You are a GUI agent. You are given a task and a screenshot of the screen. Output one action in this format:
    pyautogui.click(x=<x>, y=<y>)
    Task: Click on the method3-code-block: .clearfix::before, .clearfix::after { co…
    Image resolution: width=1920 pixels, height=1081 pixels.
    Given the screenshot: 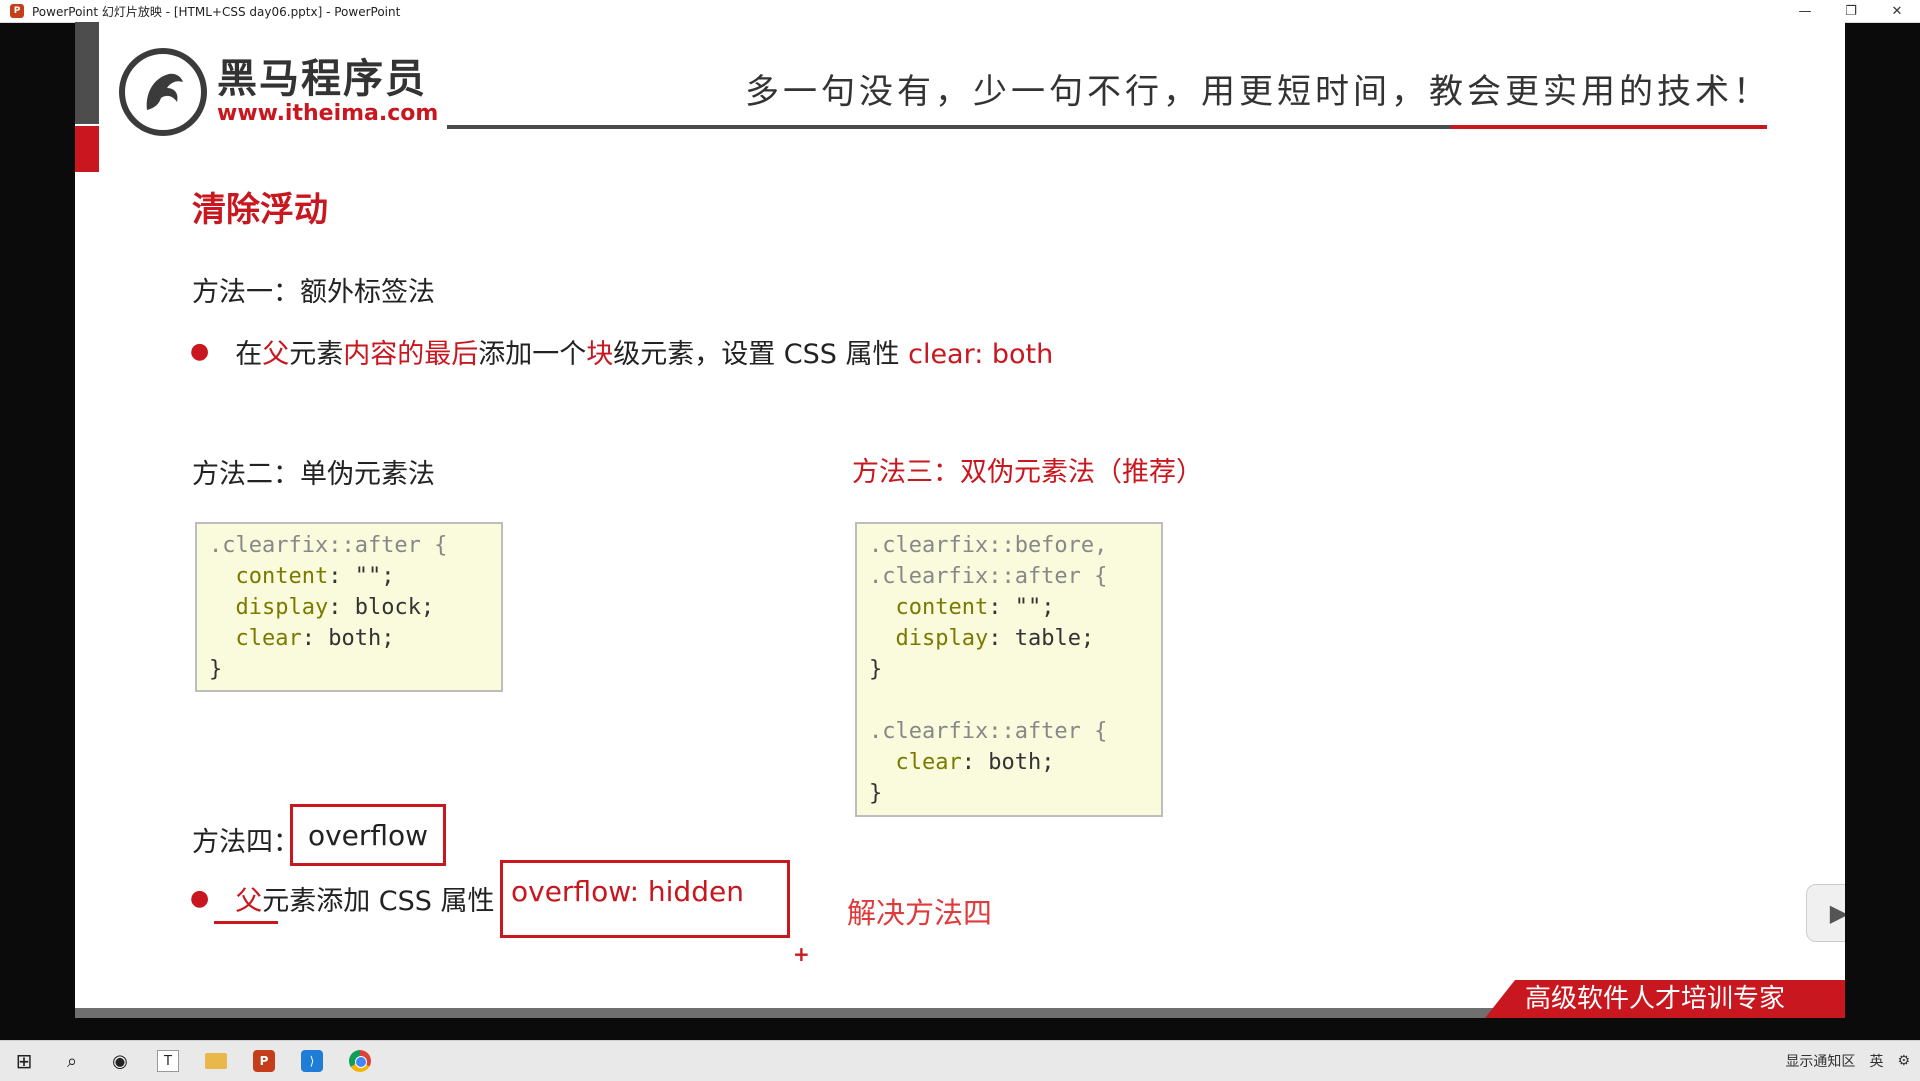 What is the action you would take?
    pyautogui.click(x=1009, y=669)
    